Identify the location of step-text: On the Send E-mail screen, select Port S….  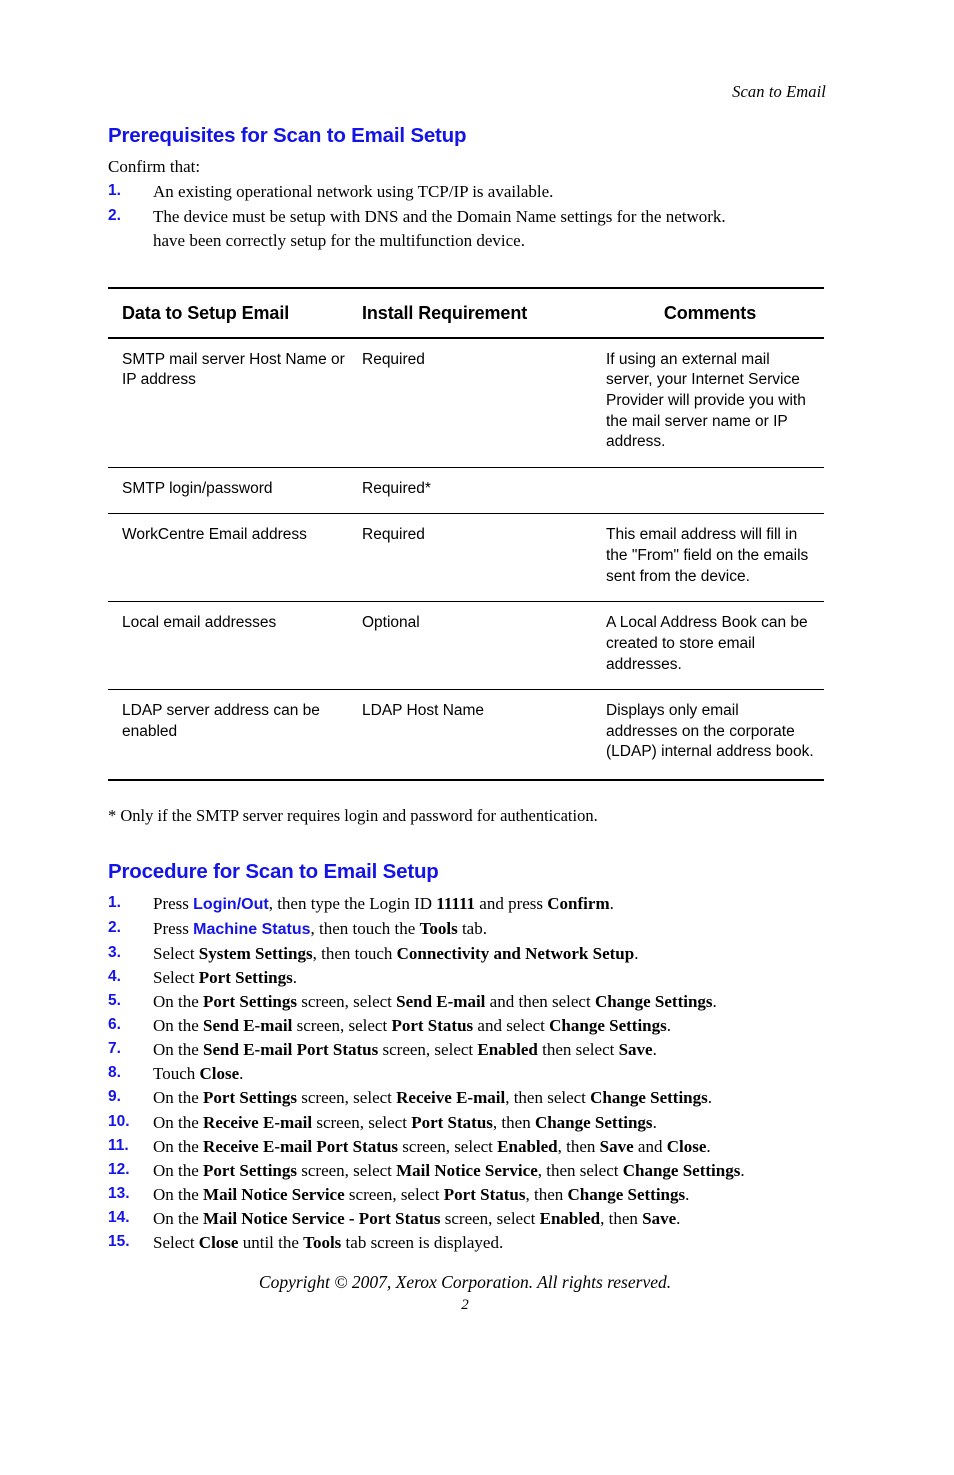
(412, 1025).